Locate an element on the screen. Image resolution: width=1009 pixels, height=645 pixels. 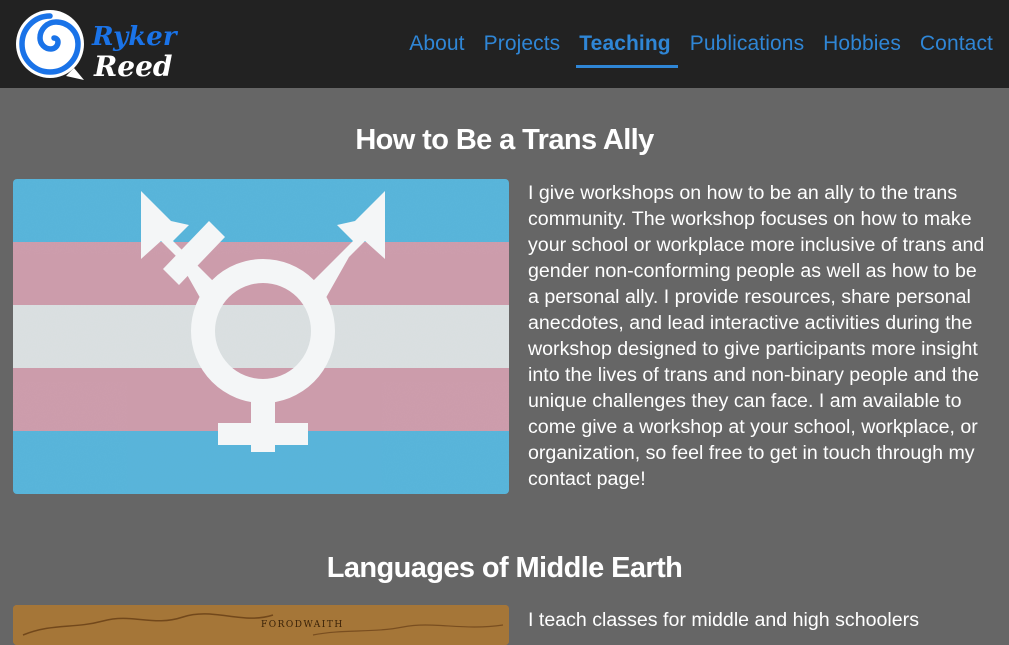
section-title-trans-ally: How to Be a Trans Ally is located at coordinates (504, 140).